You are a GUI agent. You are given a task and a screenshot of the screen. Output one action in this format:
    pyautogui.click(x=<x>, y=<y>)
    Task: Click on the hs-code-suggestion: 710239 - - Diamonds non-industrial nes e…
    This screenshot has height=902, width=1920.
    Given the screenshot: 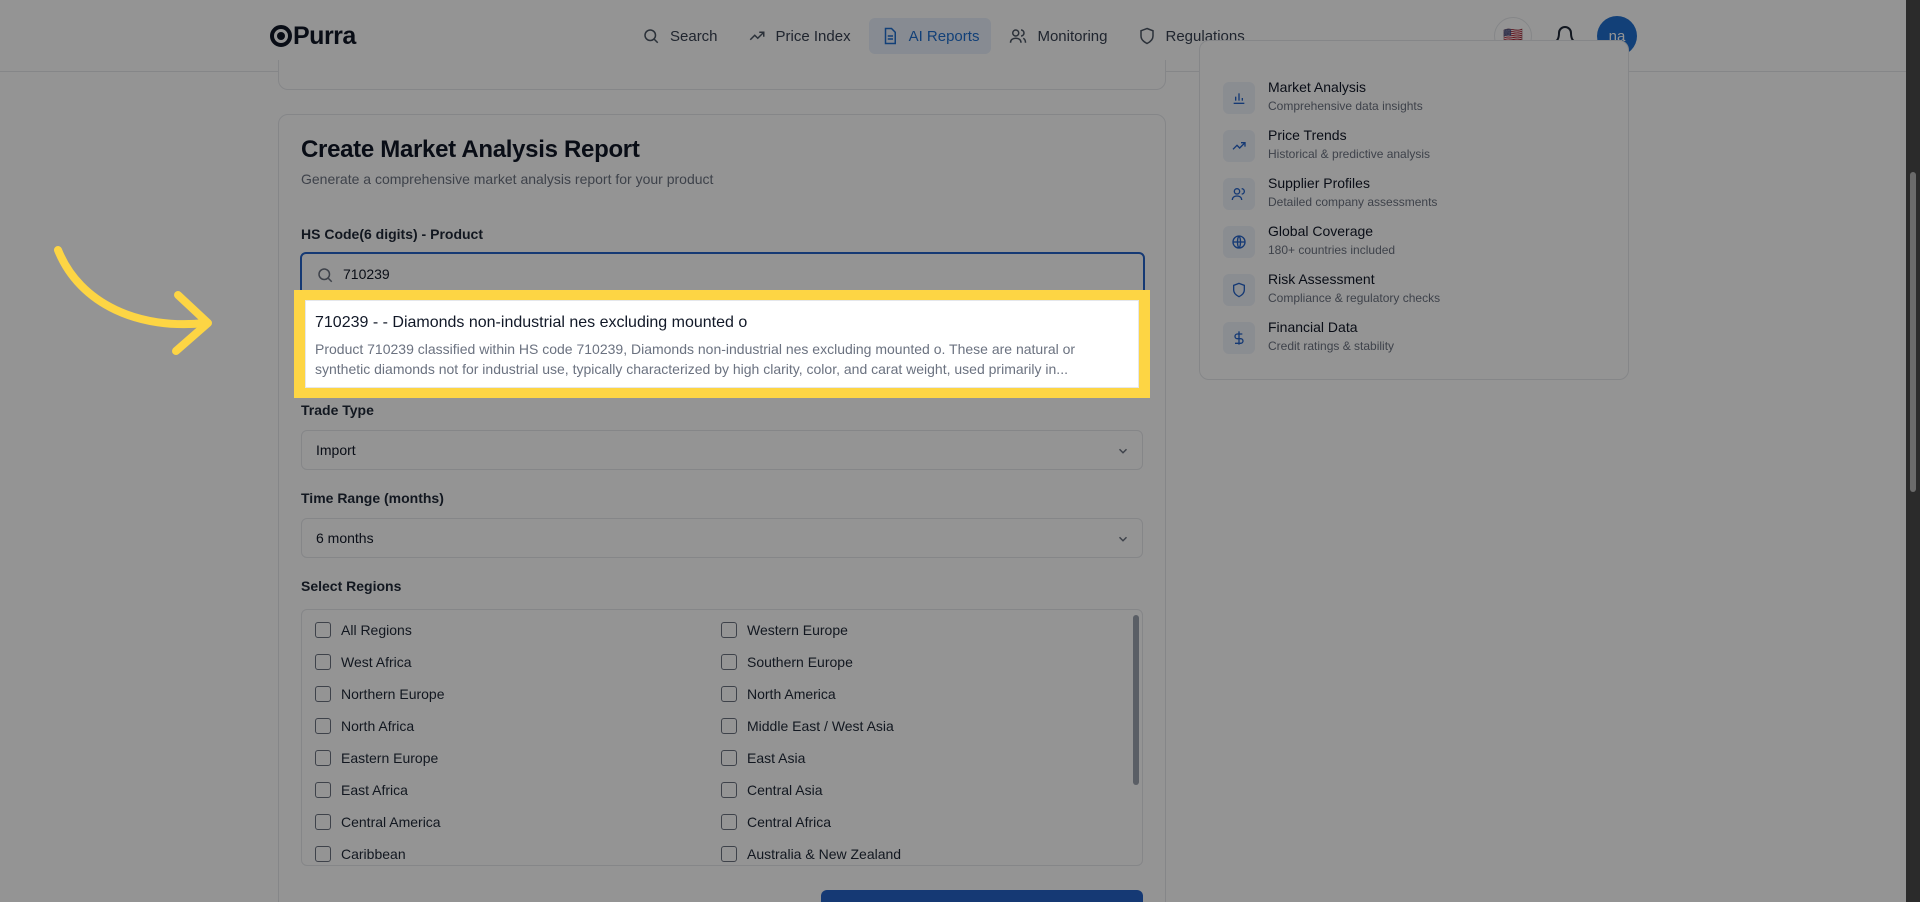 What is the action you would take?
    pyautogui.click(x=722, y=344)
    